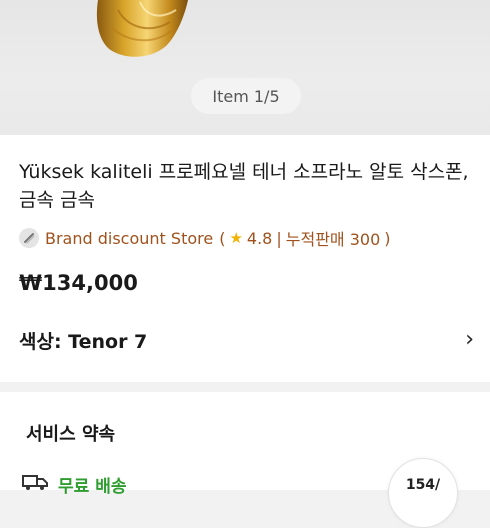 This screenshot has height=528, width=490. I want to click on store-rating-group: ( ★ 4.8 | 누적판매 300 ), so click(304, 238).